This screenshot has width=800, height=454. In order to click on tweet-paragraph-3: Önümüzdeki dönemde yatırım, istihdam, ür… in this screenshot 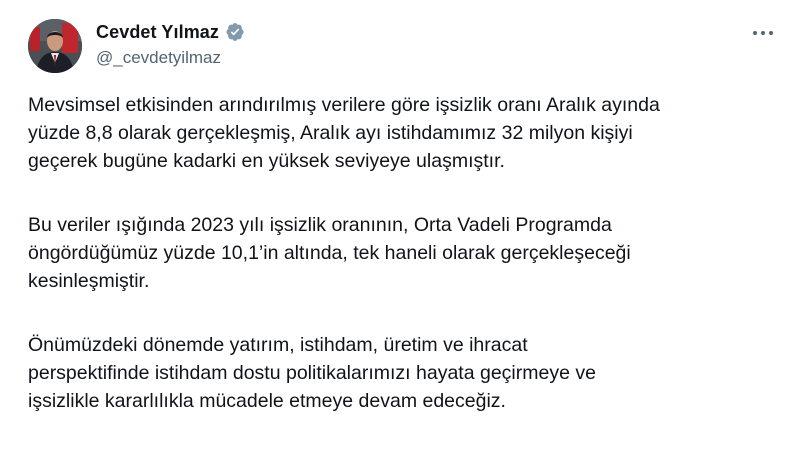, I will do `click(312, 373)`.